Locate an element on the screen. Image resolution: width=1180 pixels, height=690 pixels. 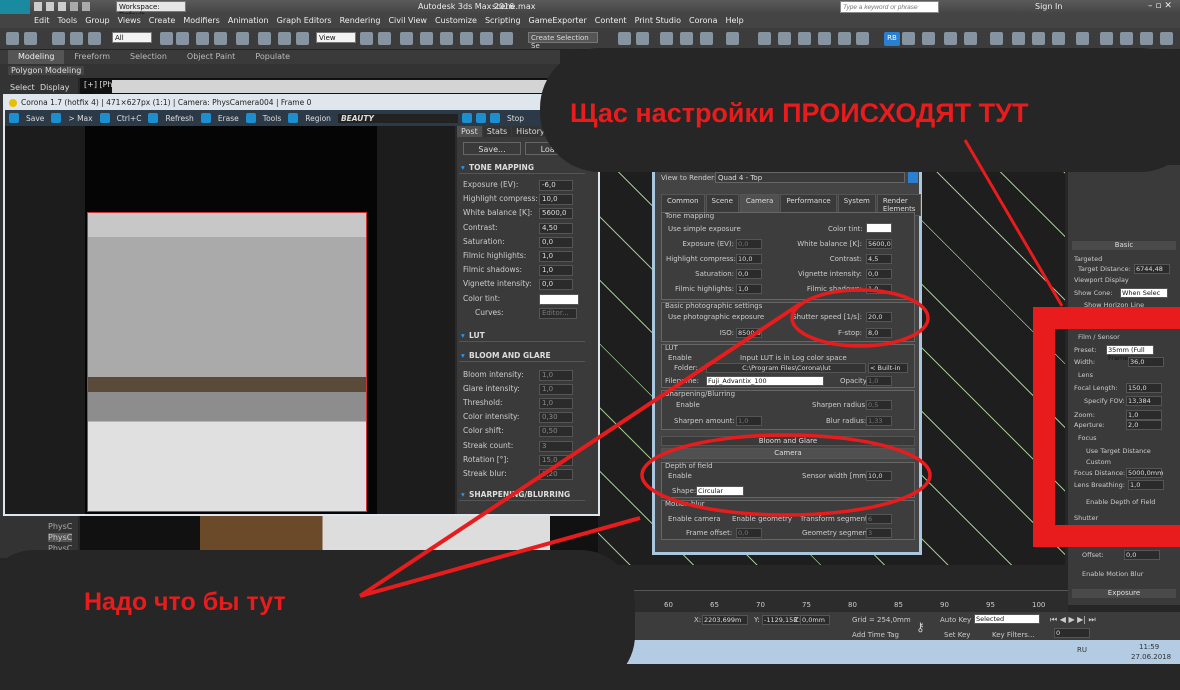
annotation-circle-dof is located at coordinates (786, 475).